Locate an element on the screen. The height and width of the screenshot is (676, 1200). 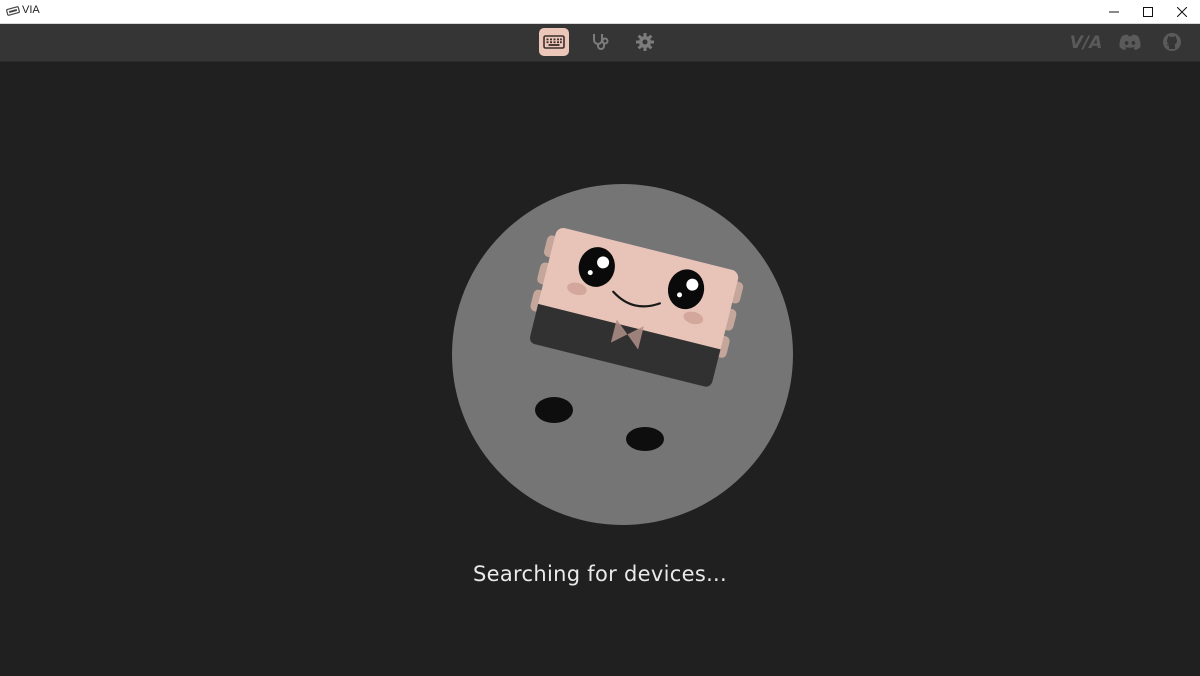
discord-link is located at coordinates (1130, 42).